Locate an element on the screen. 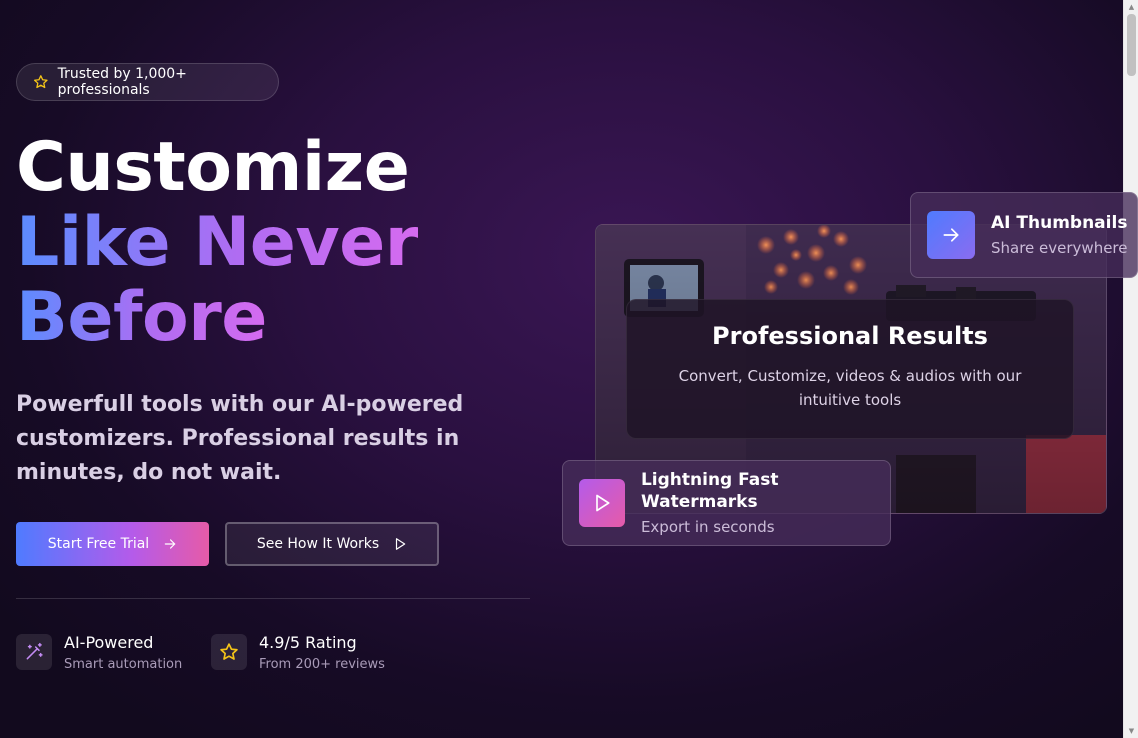 The width and height of the screenshot is (1138, 738). start-free-trial-label: Start Free Trial is located at coordinates (98, 544).